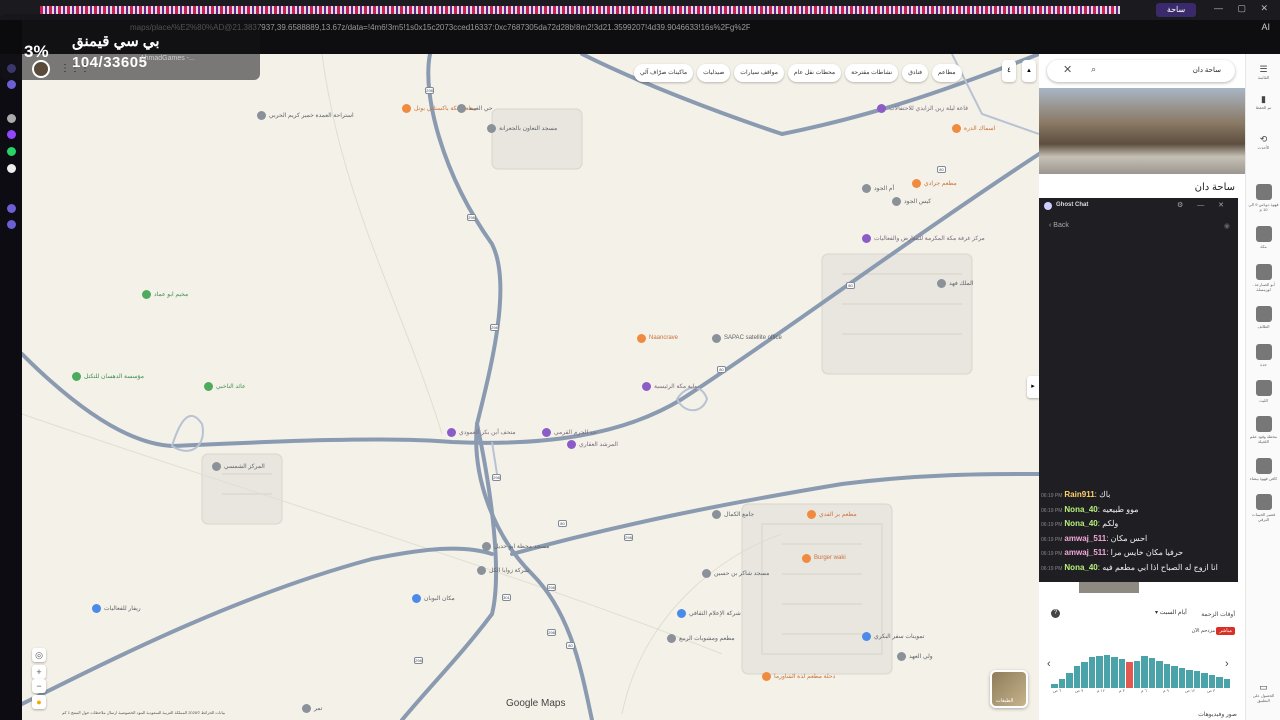 This screenshot has width=1280, height=720. I want to click on sidebar-item: مكة, so click(1263, 237).